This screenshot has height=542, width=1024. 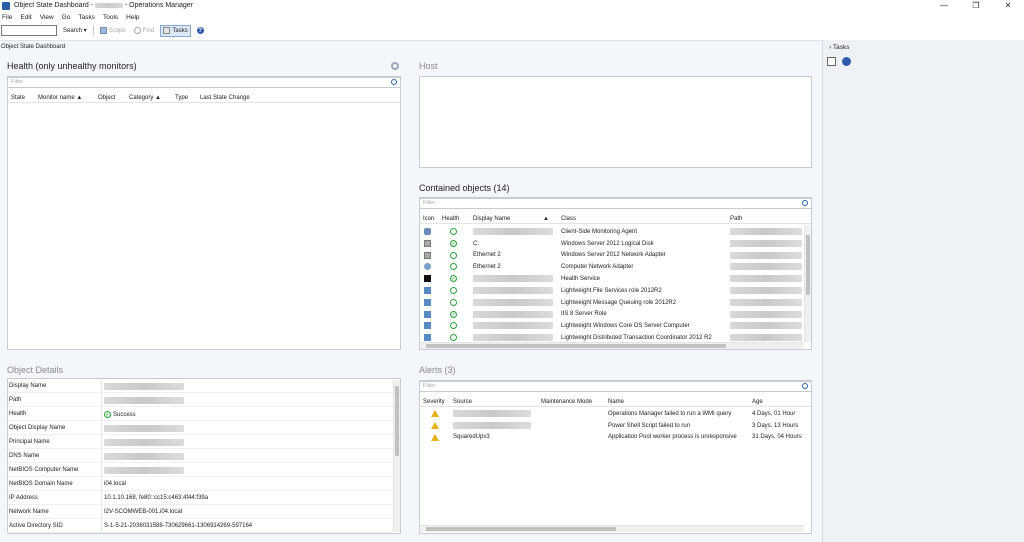 I want to click on table-row: ✓ Health Service, so click(x=612, y=279).